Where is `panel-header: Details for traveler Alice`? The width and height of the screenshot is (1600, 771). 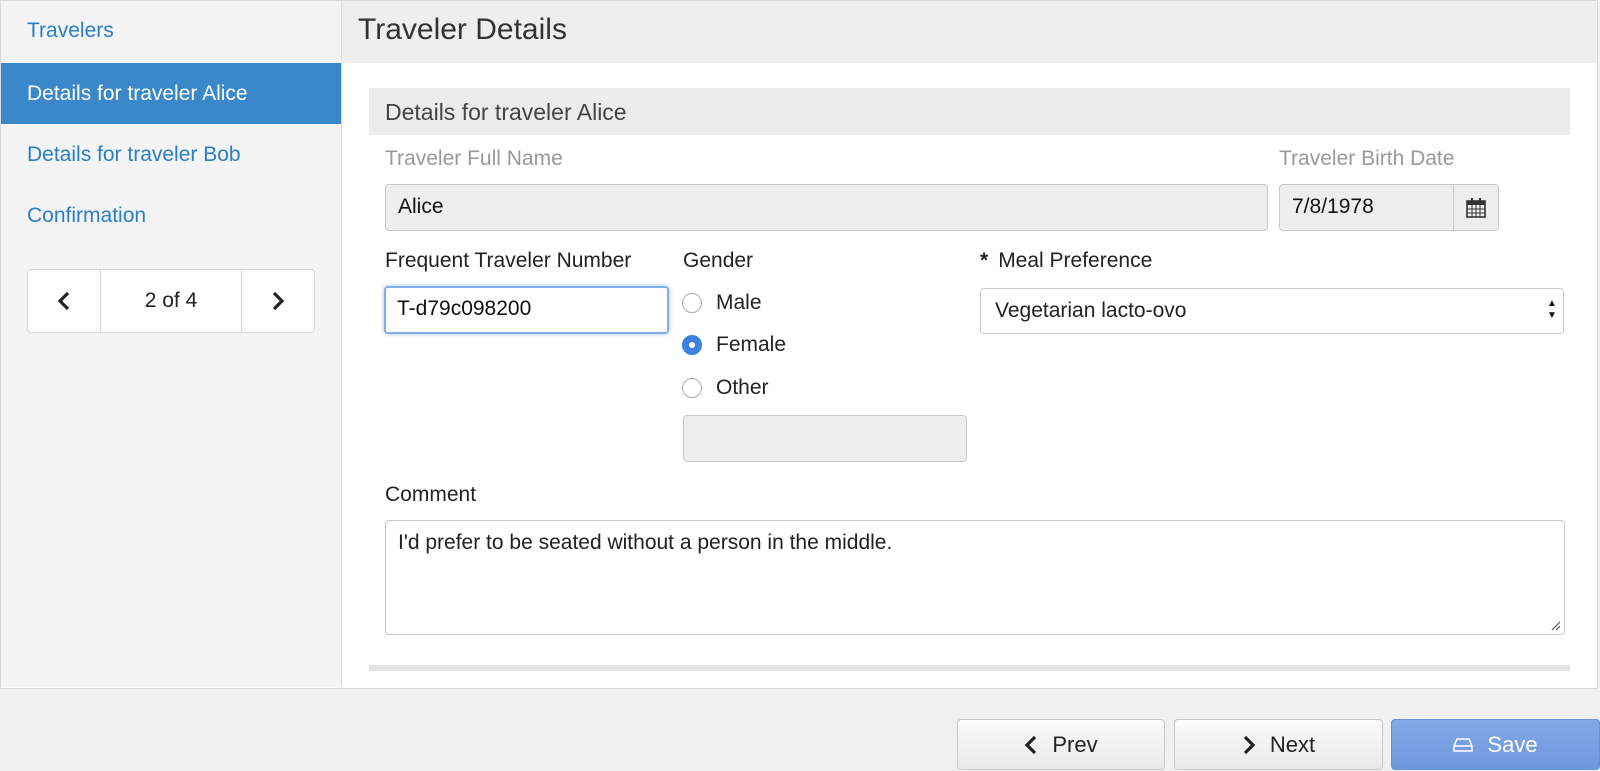
panel-header: Details for traveler Alice is located at coordinates (969, 111).